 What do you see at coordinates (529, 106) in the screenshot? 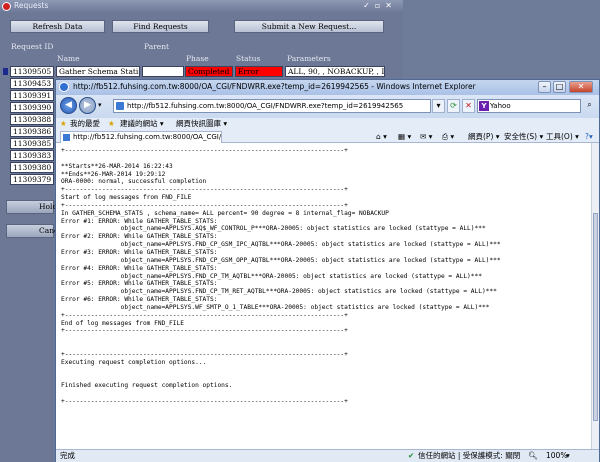
I see `search-input: Y Yahoo` at bounding box center [529, 106].